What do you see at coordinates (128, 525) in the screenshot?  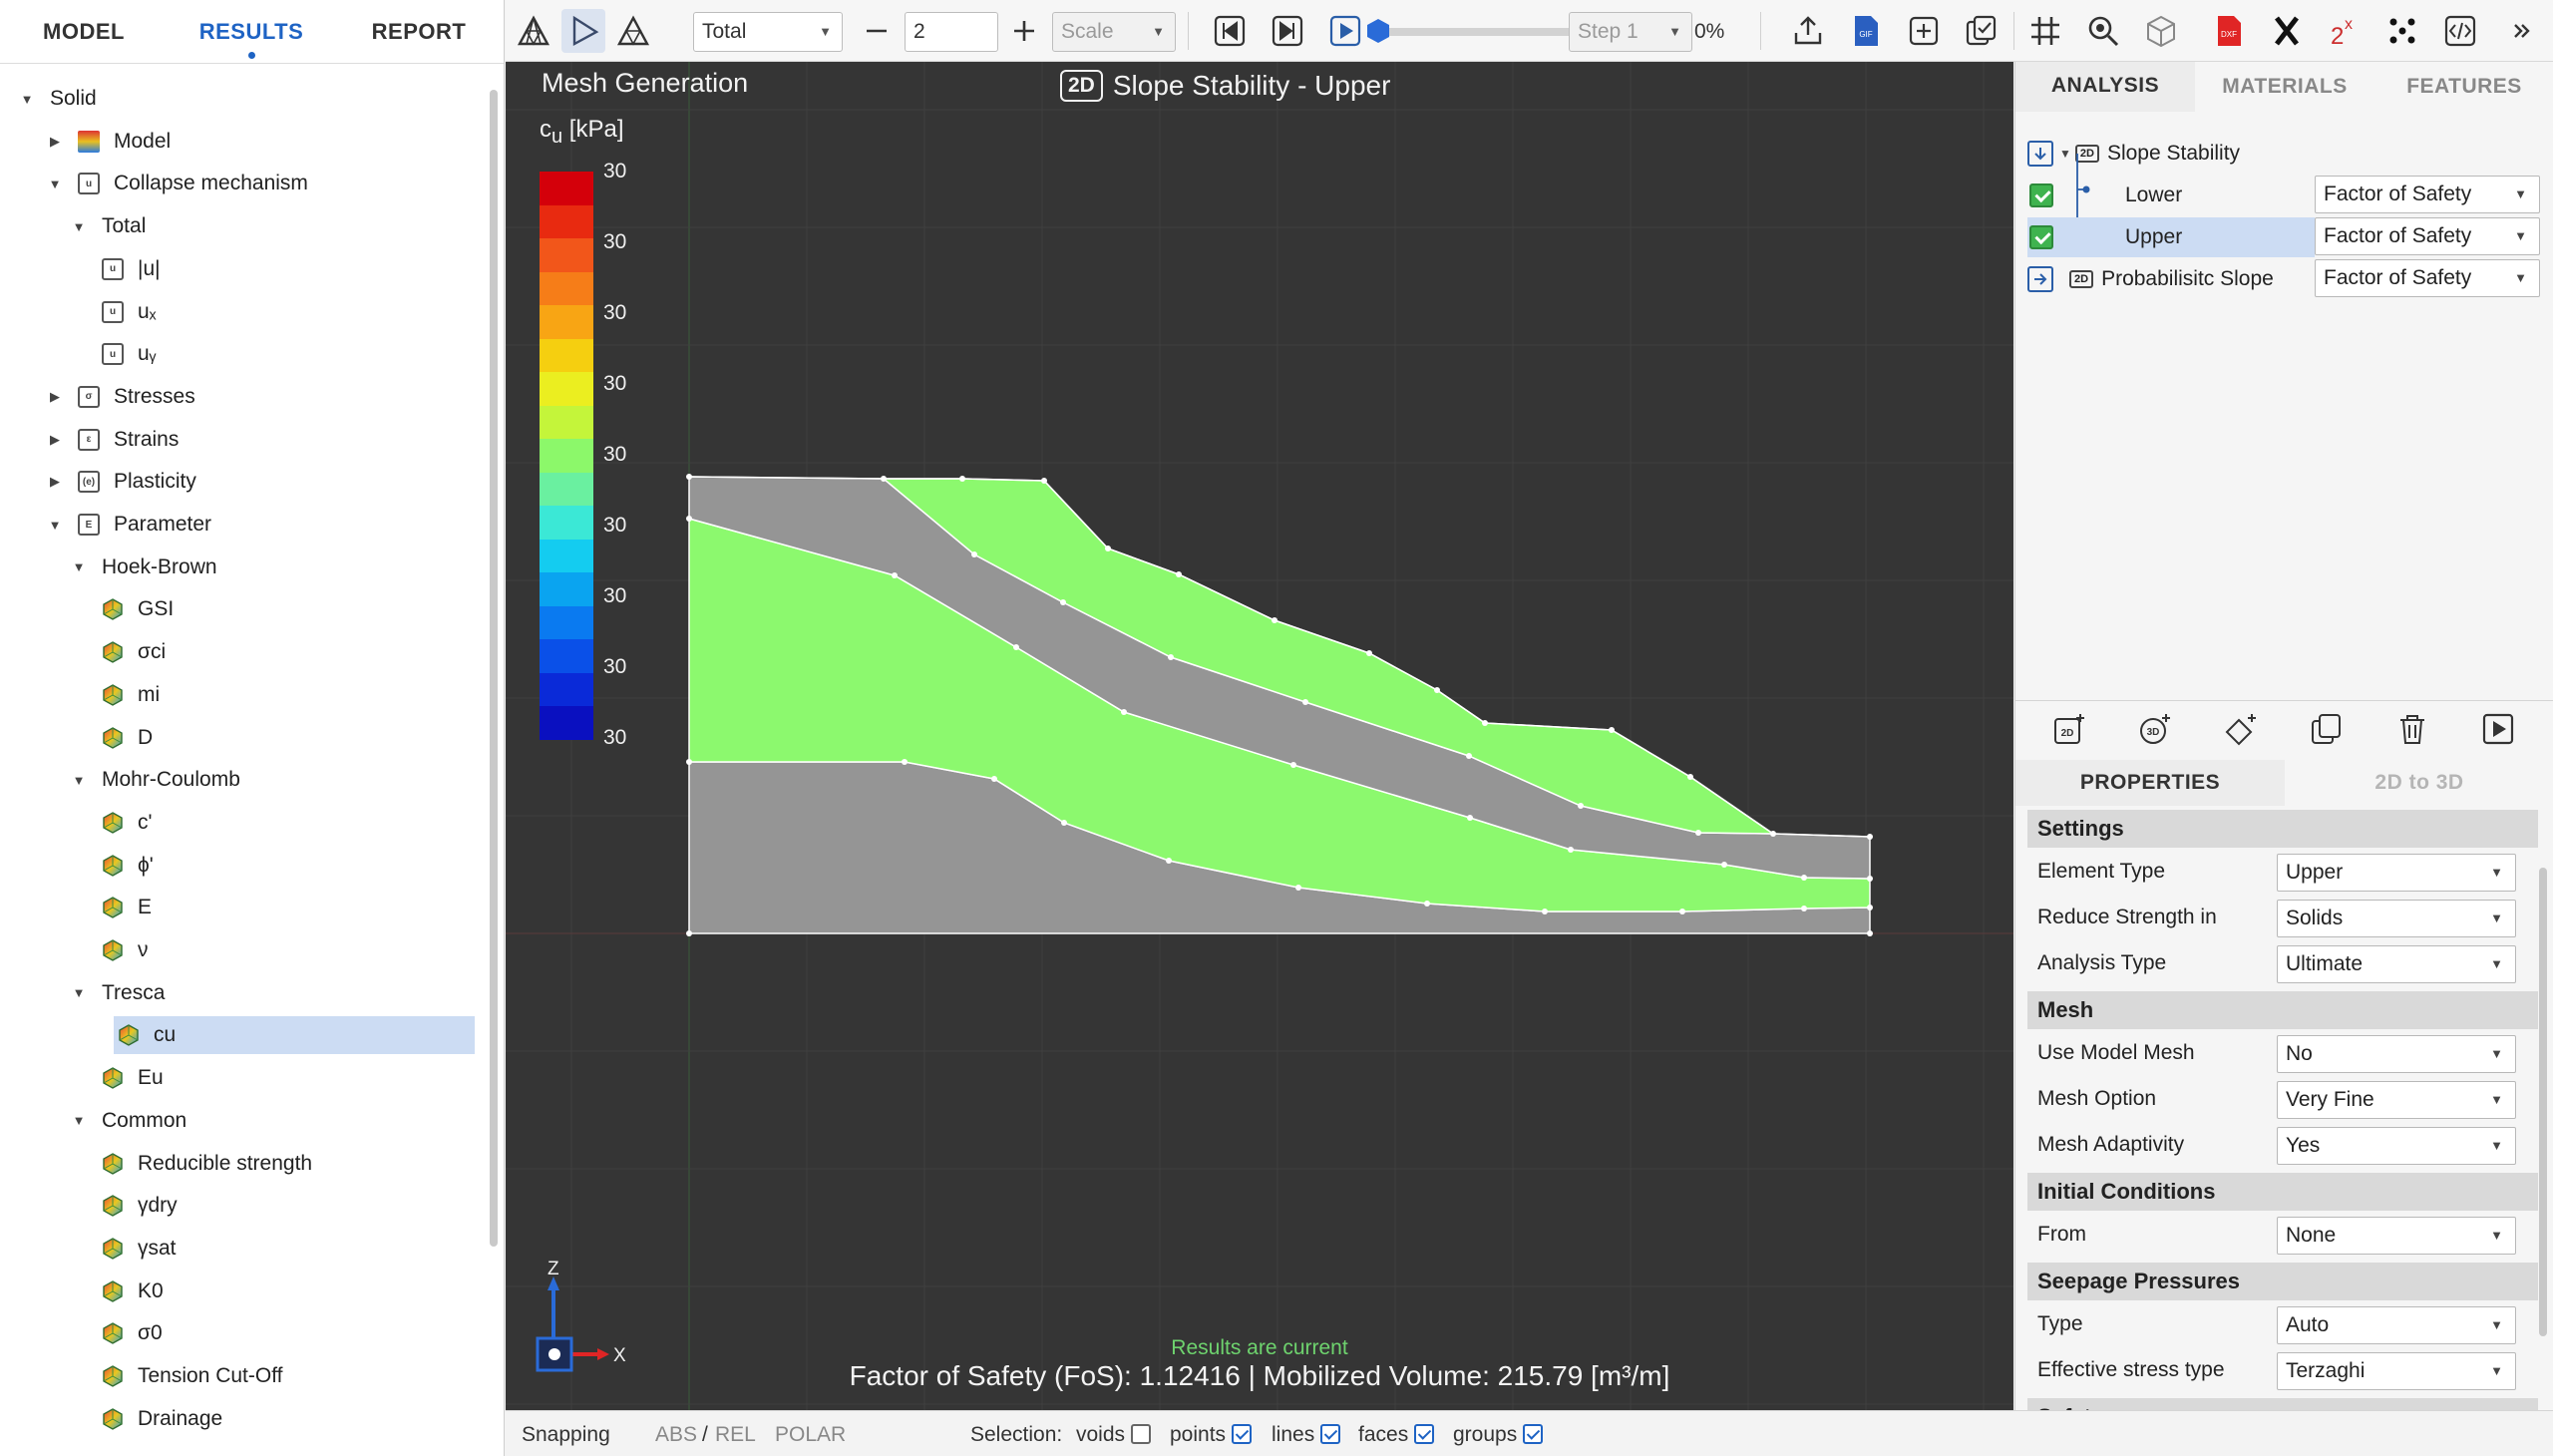 I see `tree-item: ▼ E Parameter` at bounding box center [128, 525].